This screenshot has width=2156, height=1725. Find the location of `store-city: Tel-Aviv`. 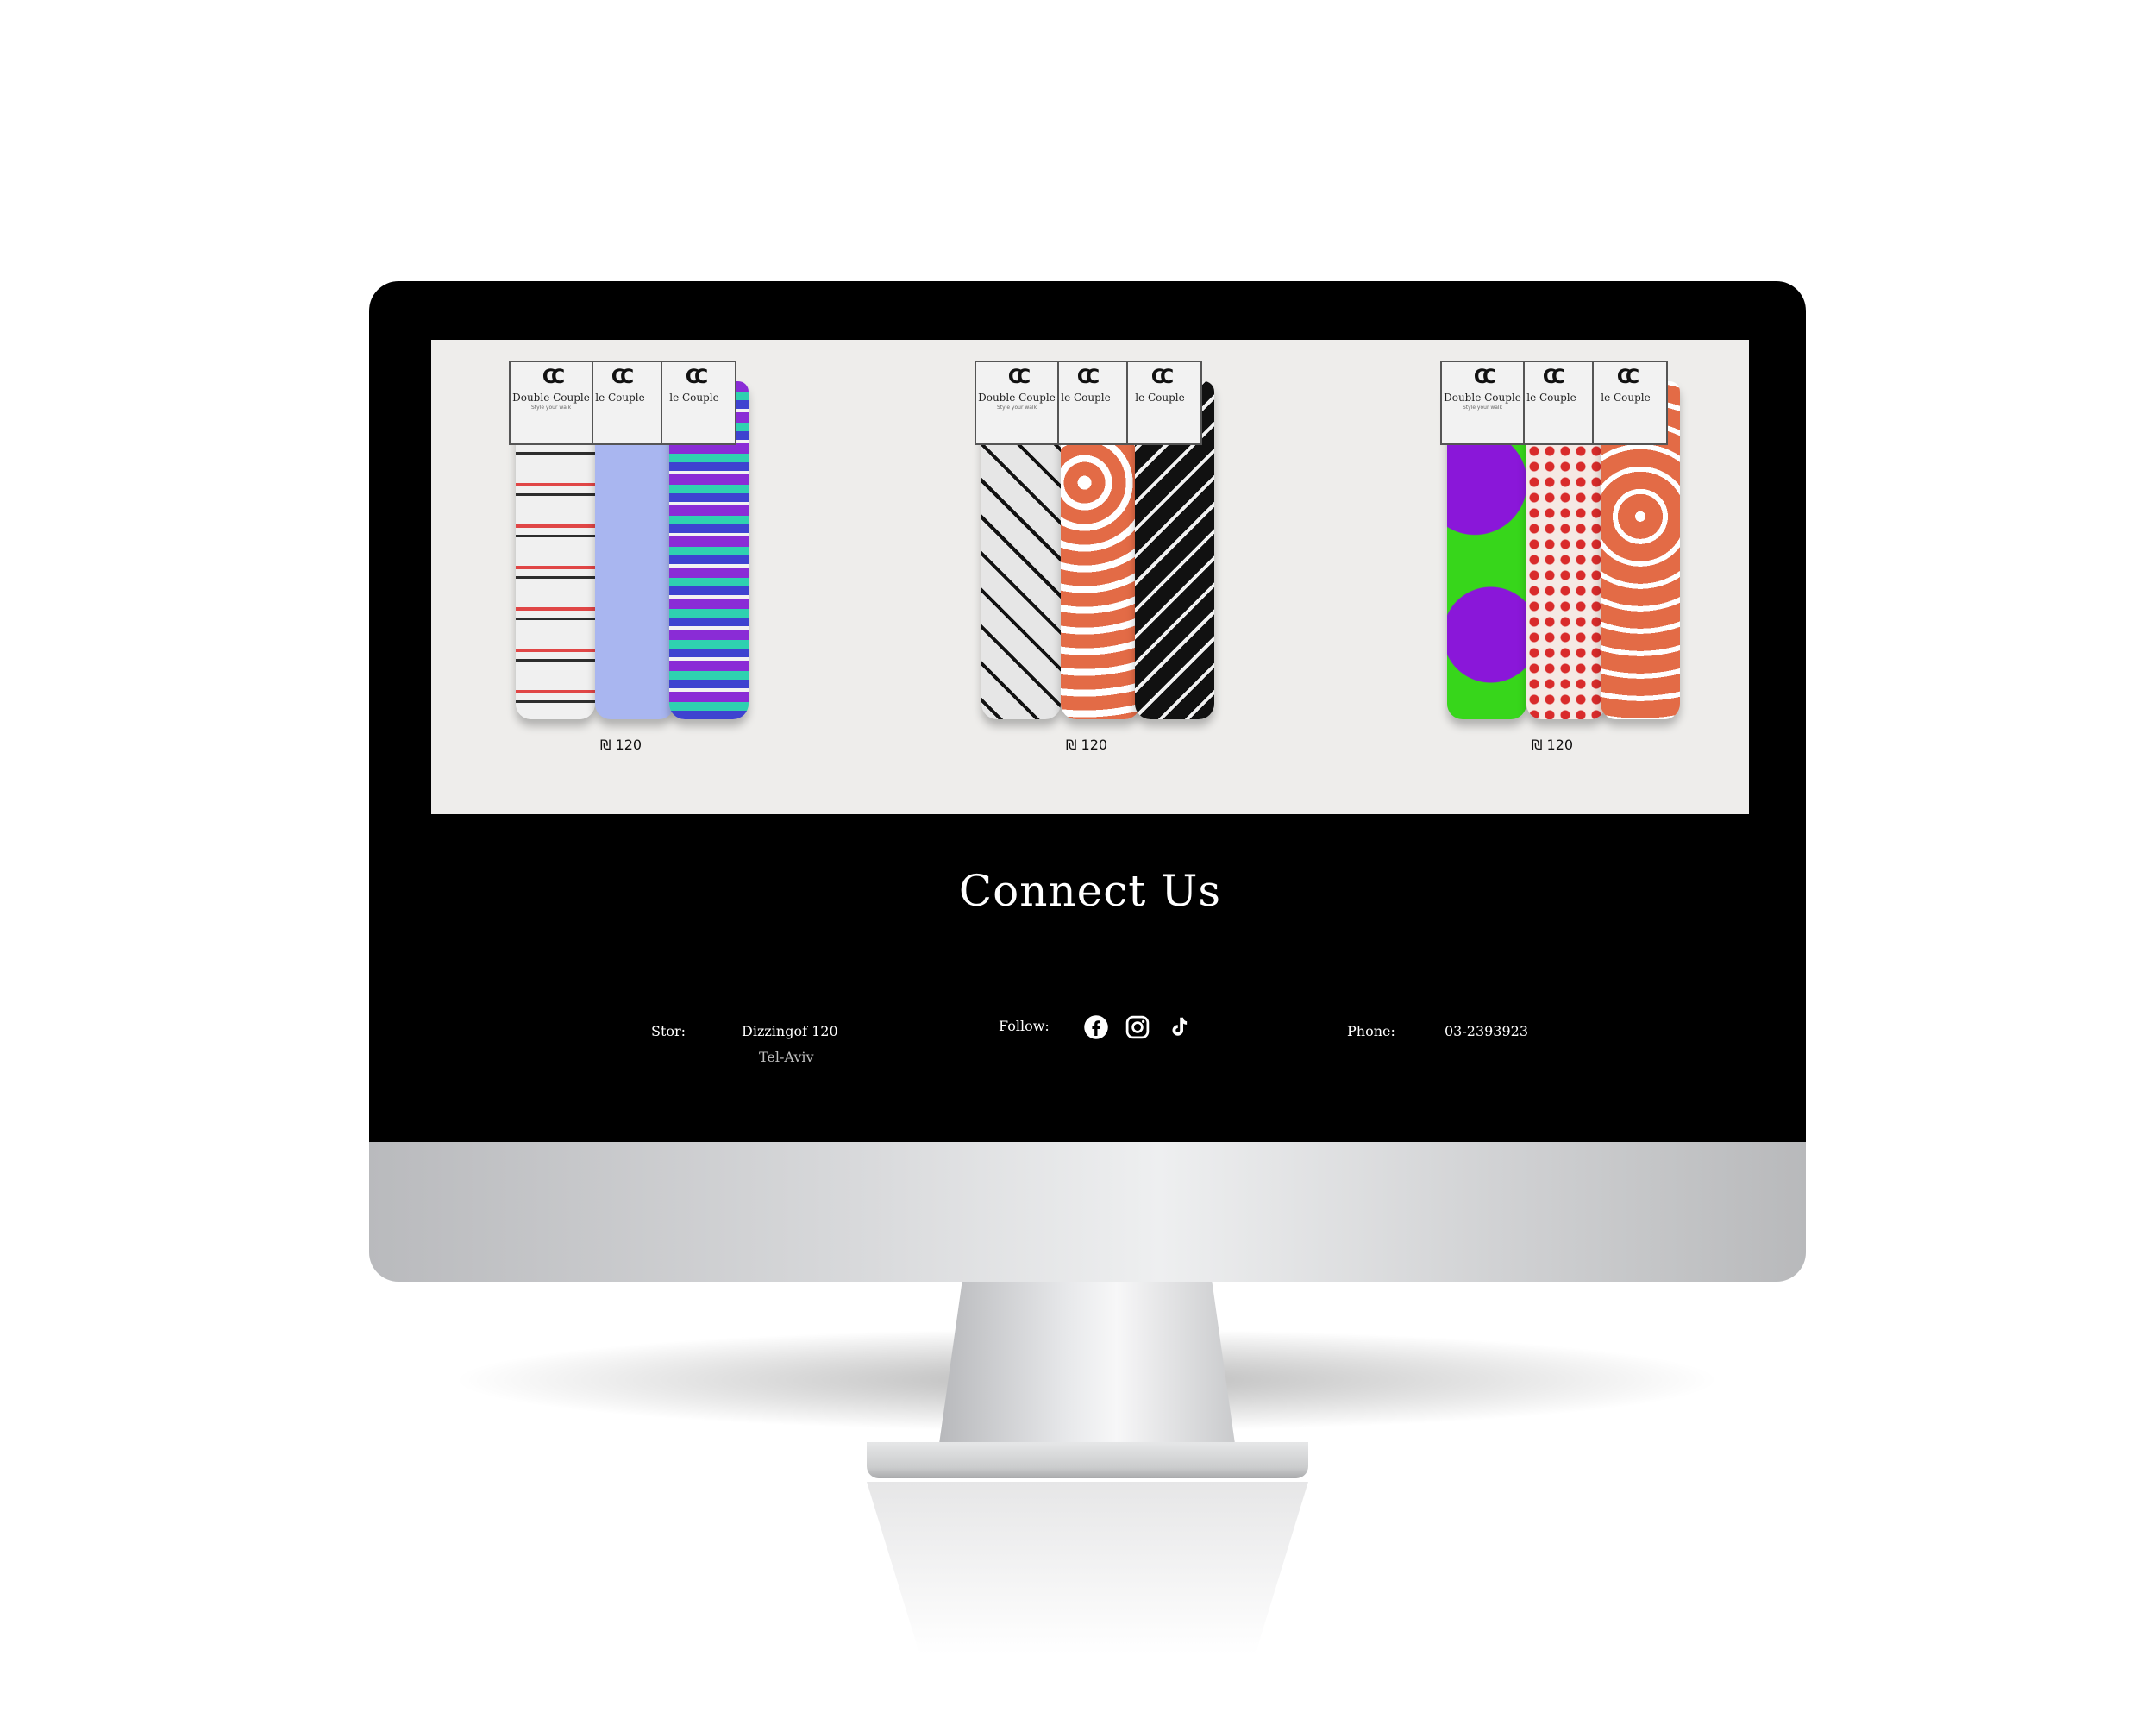

store-city: Tel-Aviv is located at coordinates (786, 1057).